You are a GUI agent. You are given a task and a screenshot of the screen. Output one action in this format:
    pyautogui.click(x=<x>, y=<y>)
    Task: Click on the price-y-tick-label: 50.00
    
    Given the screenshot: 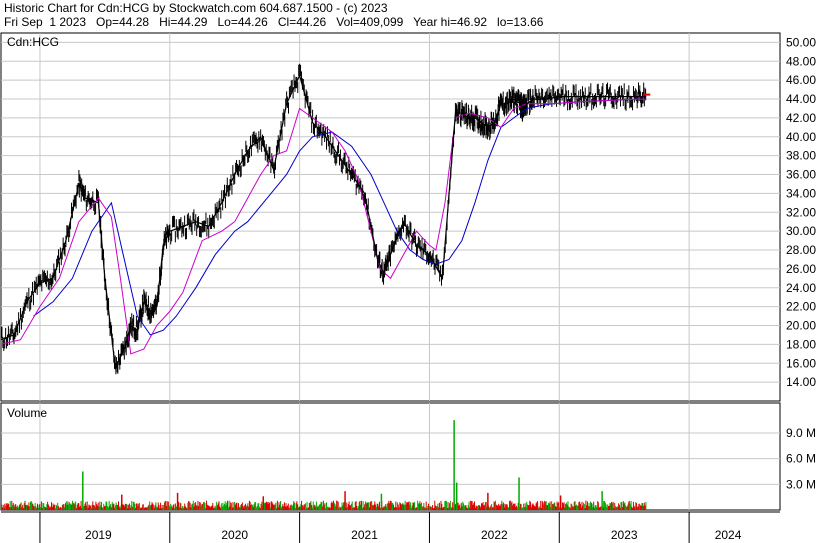 What is the action you would take?
    pyautogui.click(x=801, y=42)
    